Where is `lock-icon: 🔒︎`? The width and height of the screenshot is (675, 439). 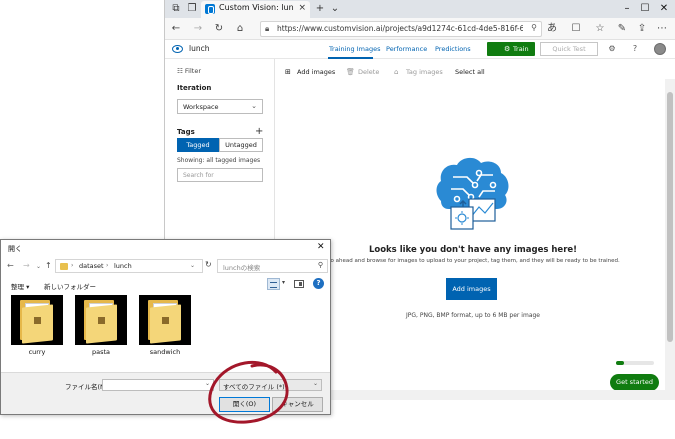 lock-icon: 🔒︎ is located at coordinates (267, 28).